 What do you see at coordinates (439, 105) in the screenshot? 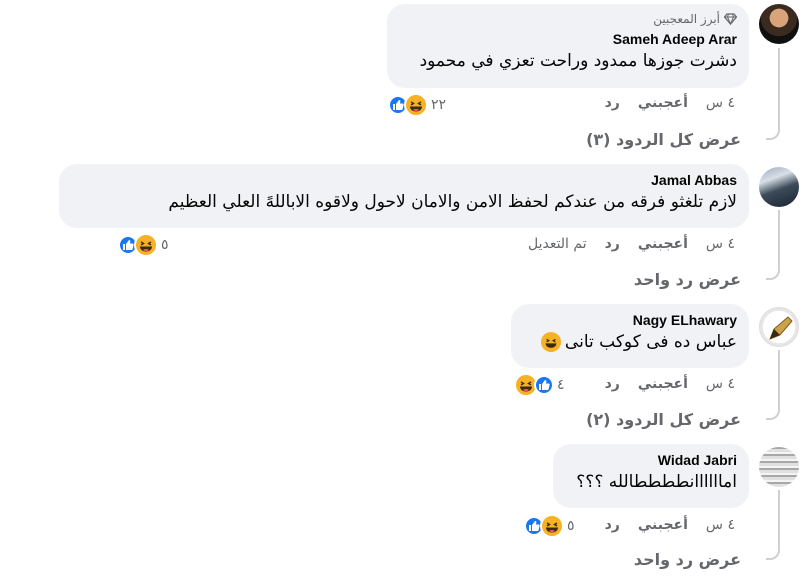
I see `reaction-count: ٢٢` at bounding box center [439, 105].